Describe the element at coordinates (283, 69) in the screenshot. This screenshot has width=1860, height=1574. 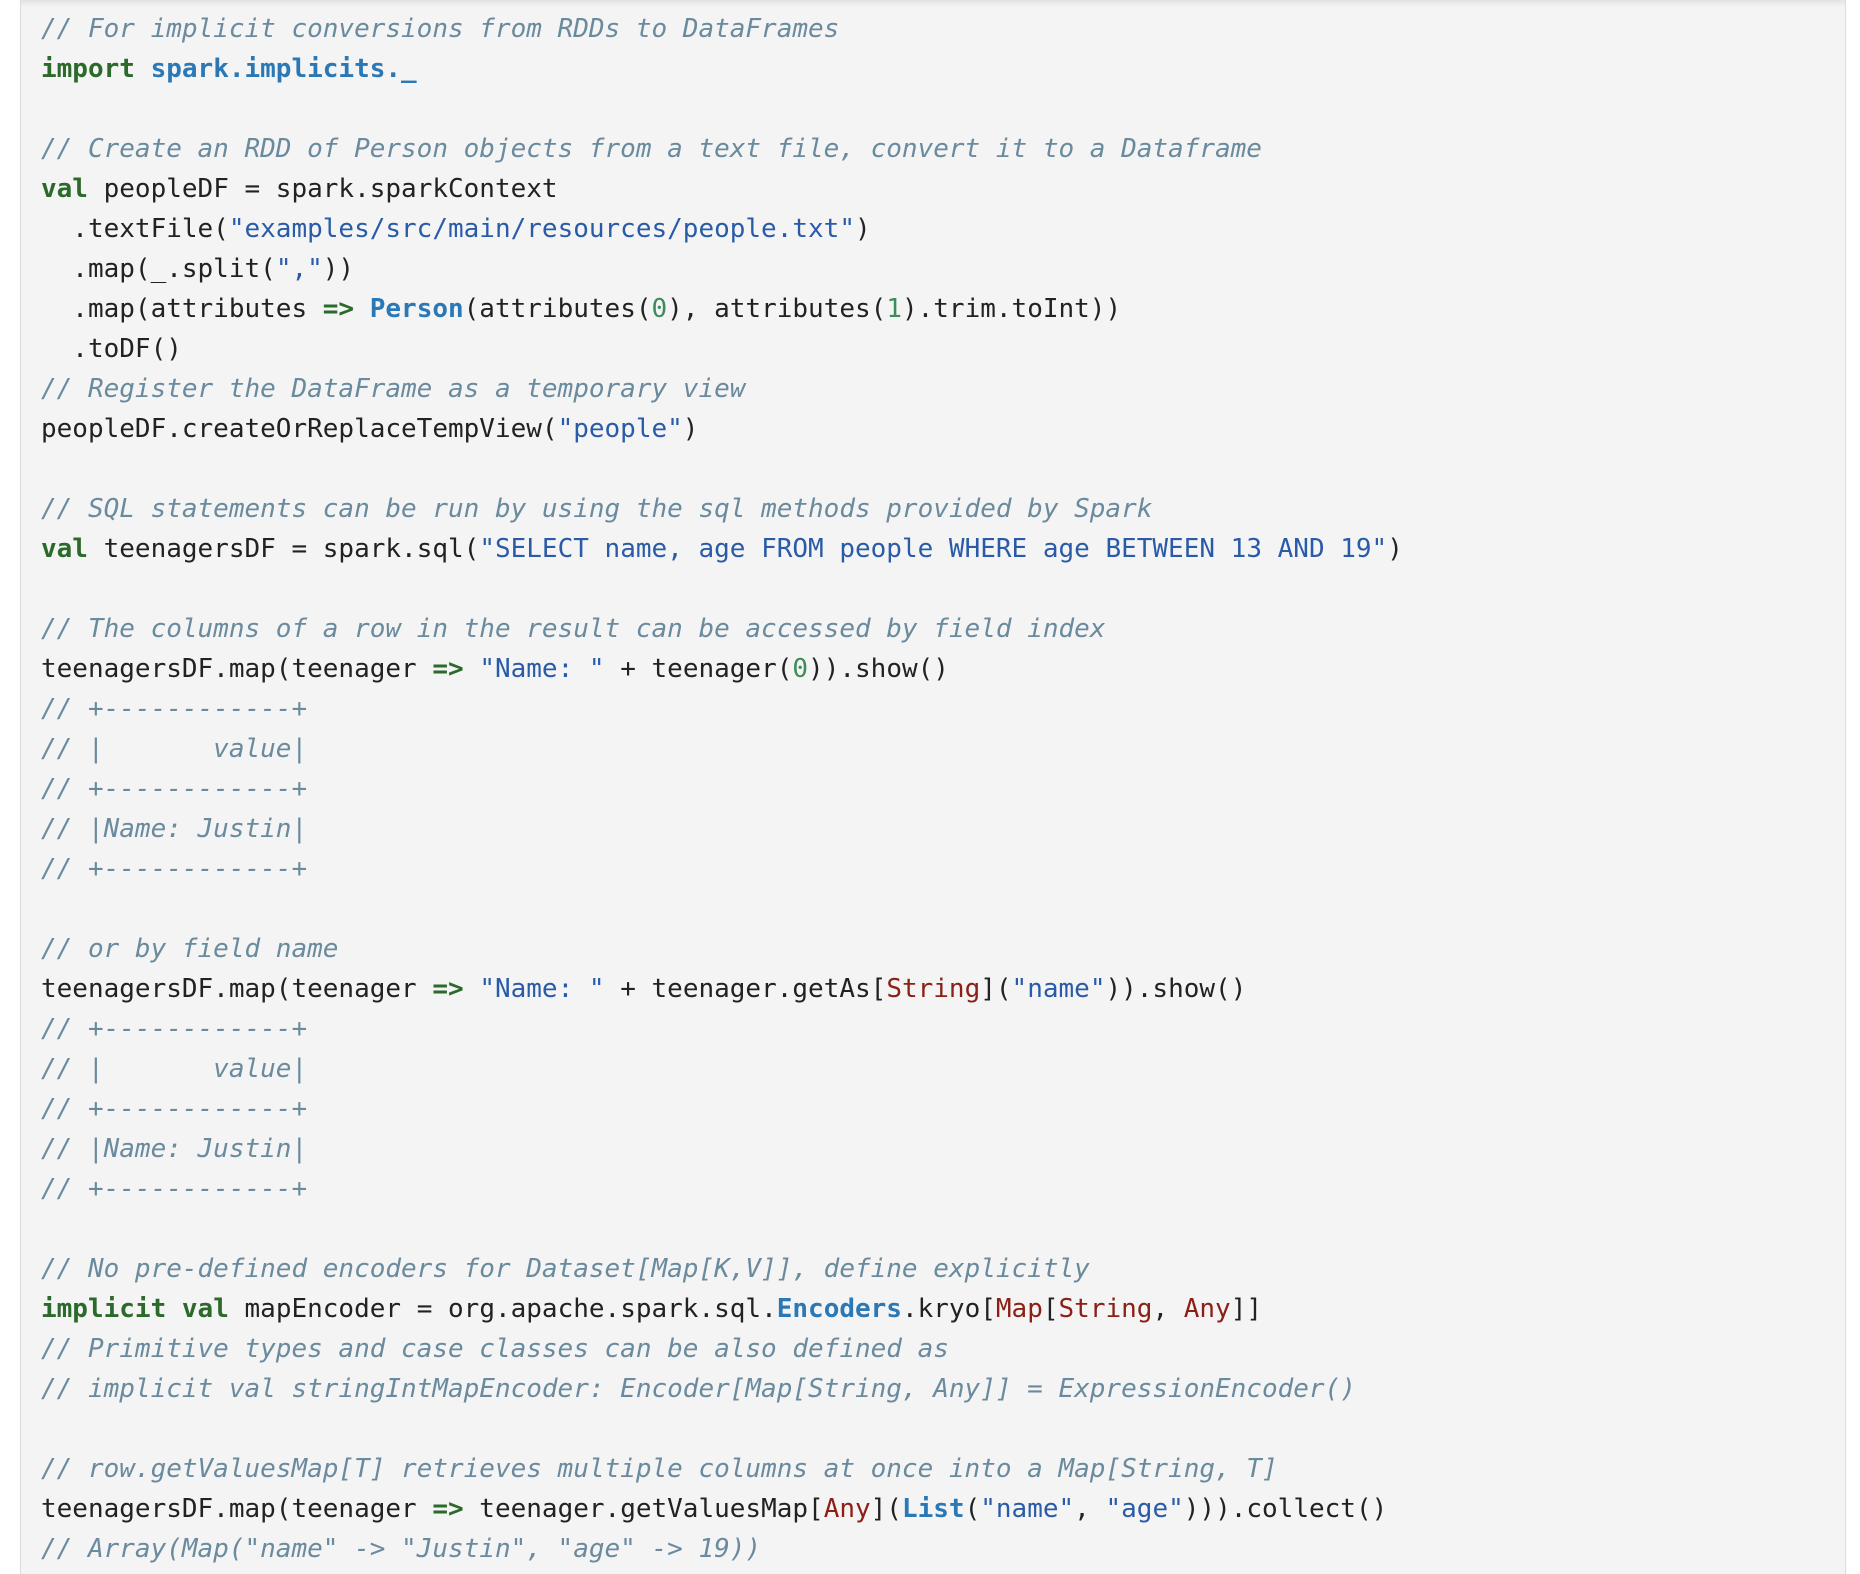
I see `code-token: spark.implicits._` at that location.